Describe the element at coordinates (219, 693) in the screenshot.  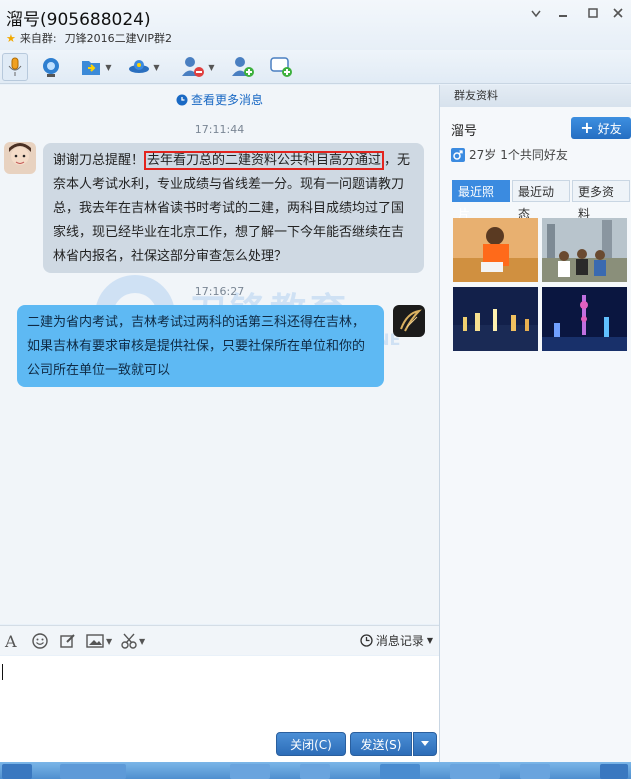
I see `message-input` at that location.